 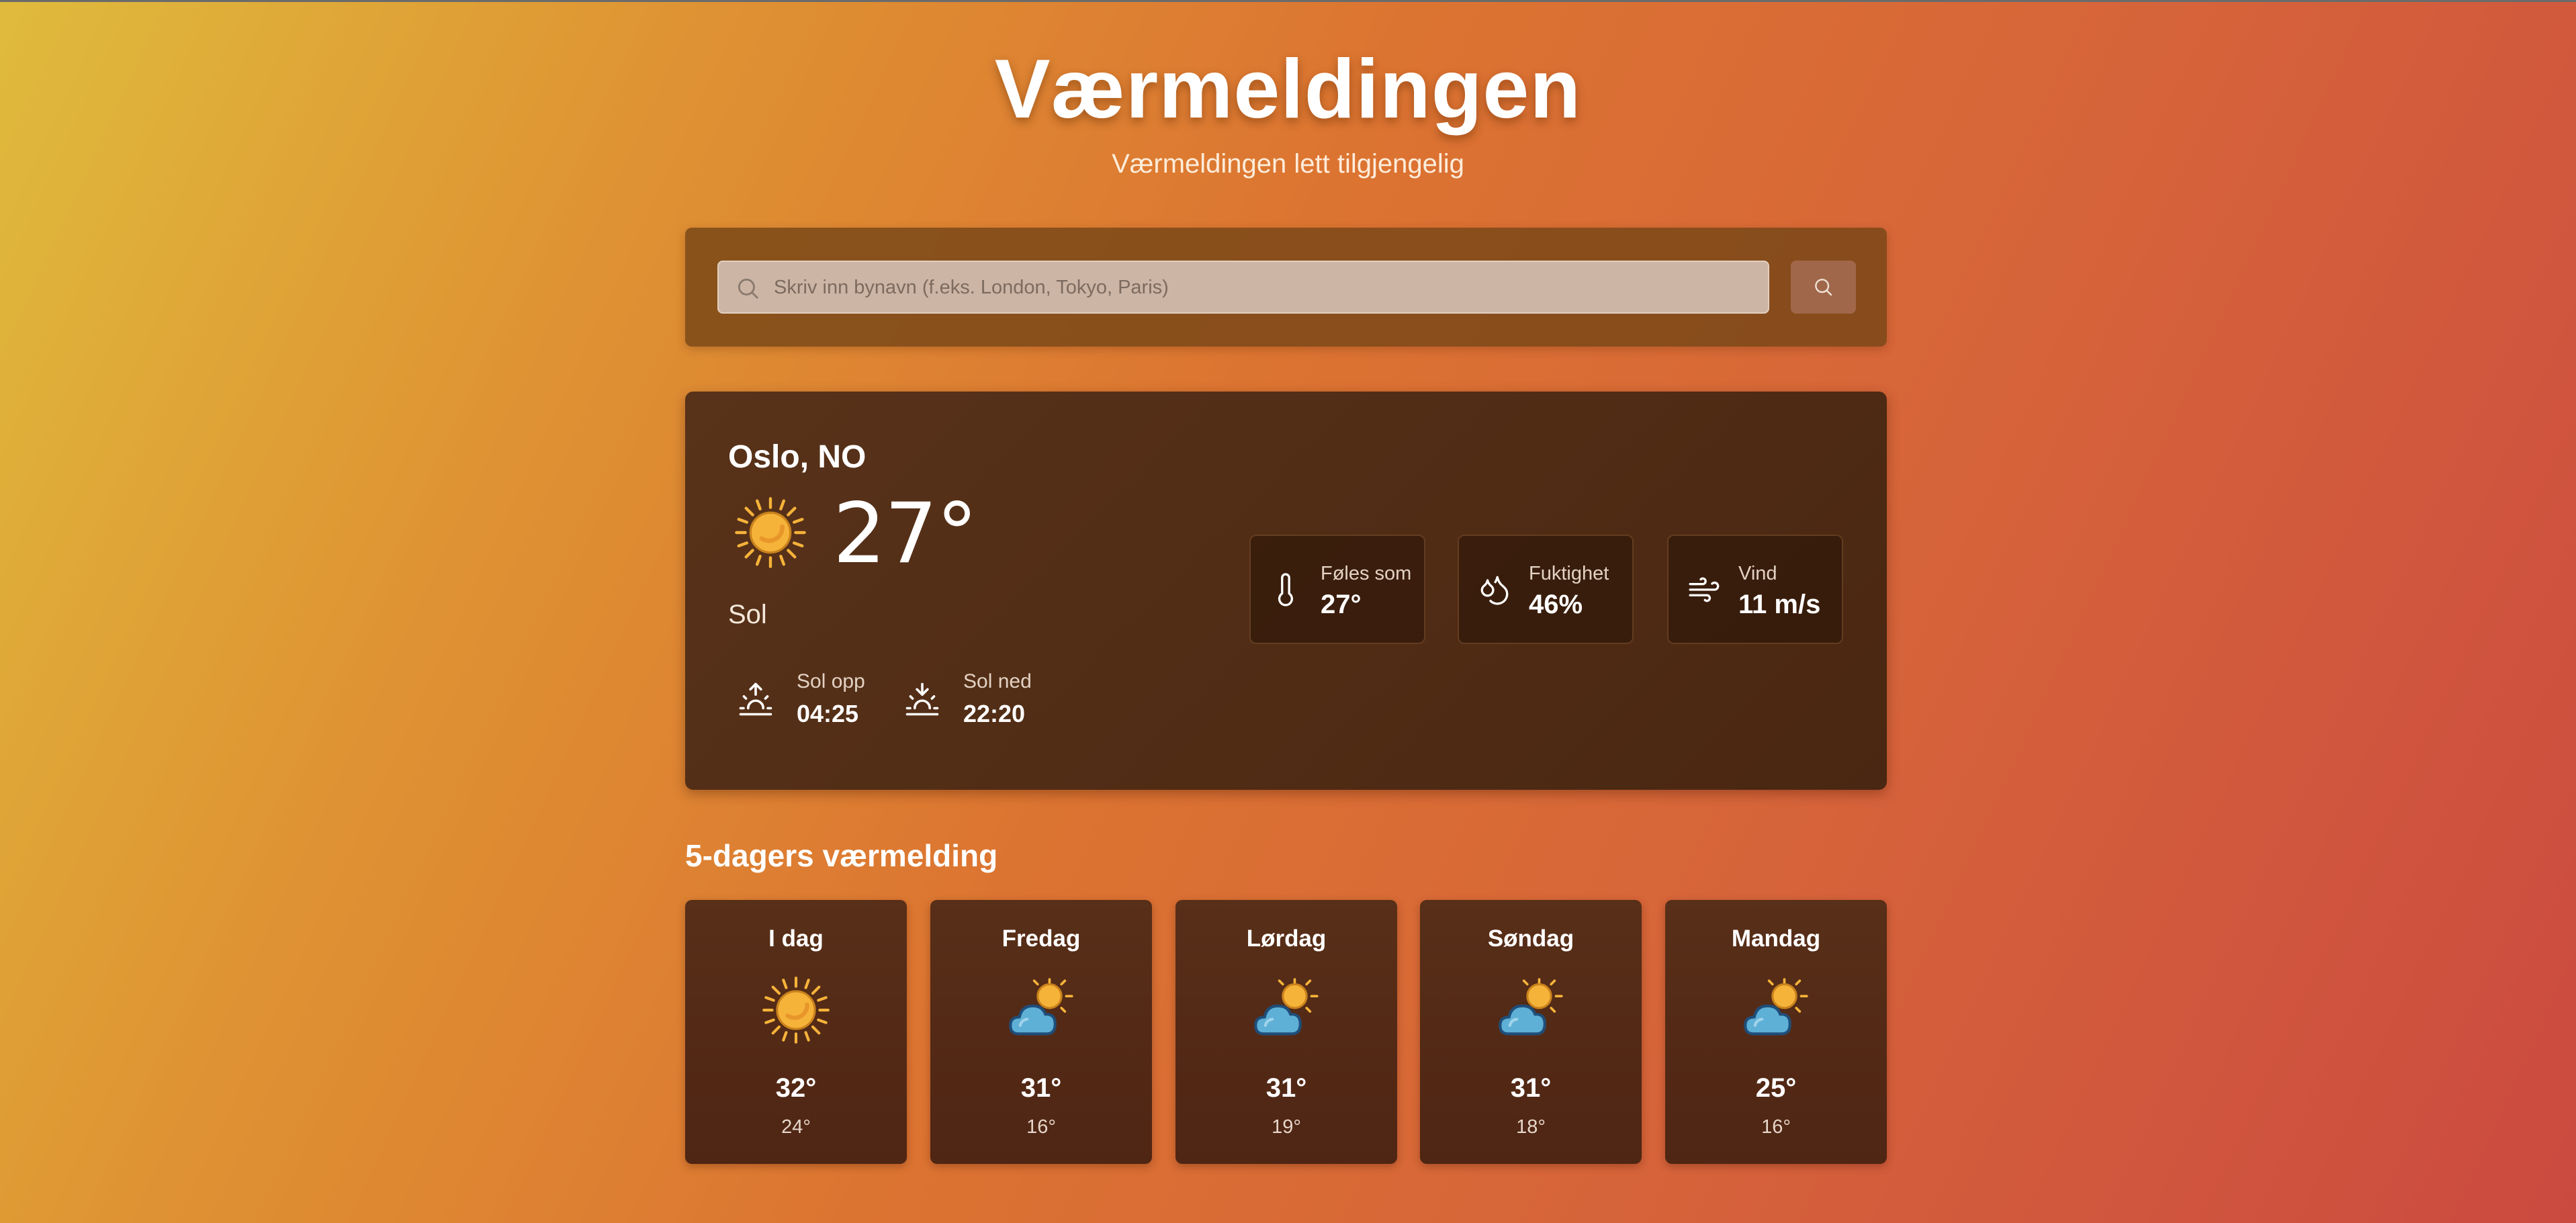 What do you see at coordinates (1268, 288) in the screenshot?
I see `search-input` at bounding box center [1268, 288].